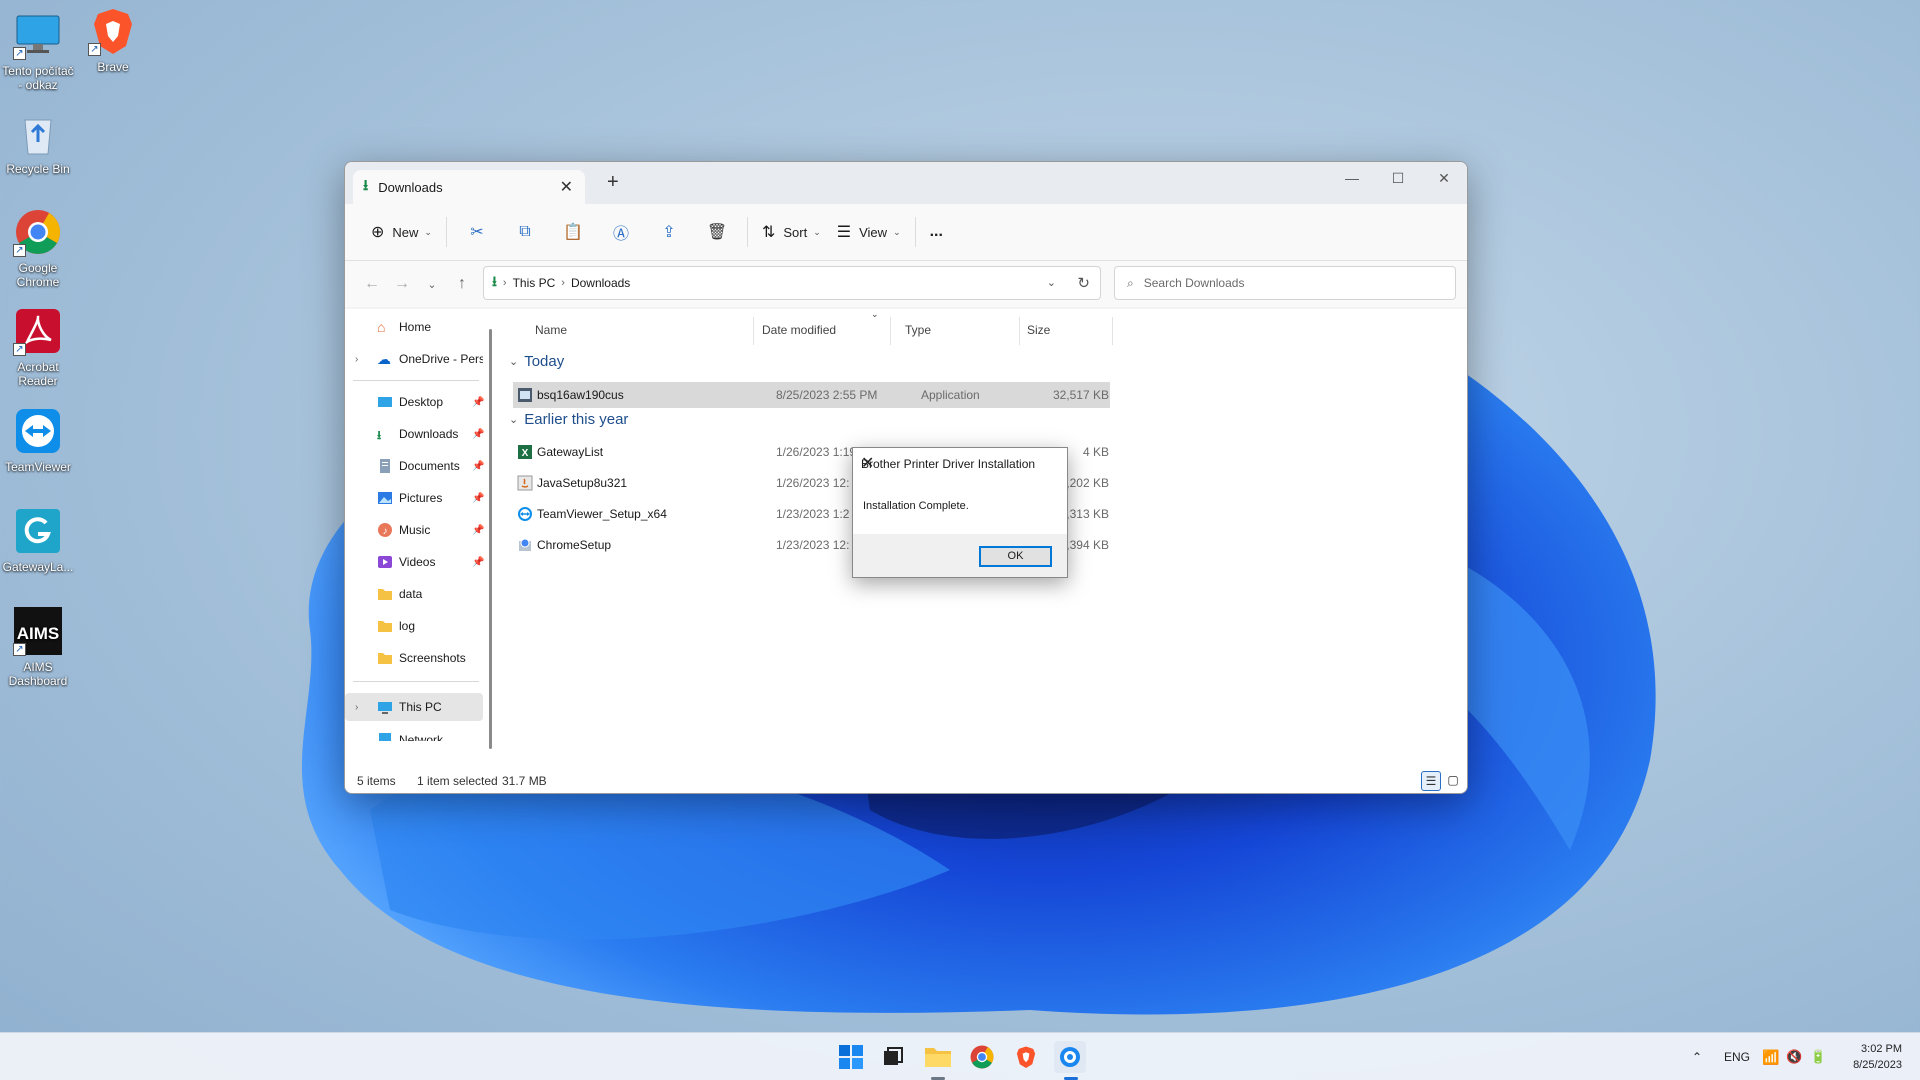 Image resolution: width=1920 pixels, height=1080 pixels. I want to click on desktop-icon-recycle-bin: Recycle Bin, so click(38, 142).